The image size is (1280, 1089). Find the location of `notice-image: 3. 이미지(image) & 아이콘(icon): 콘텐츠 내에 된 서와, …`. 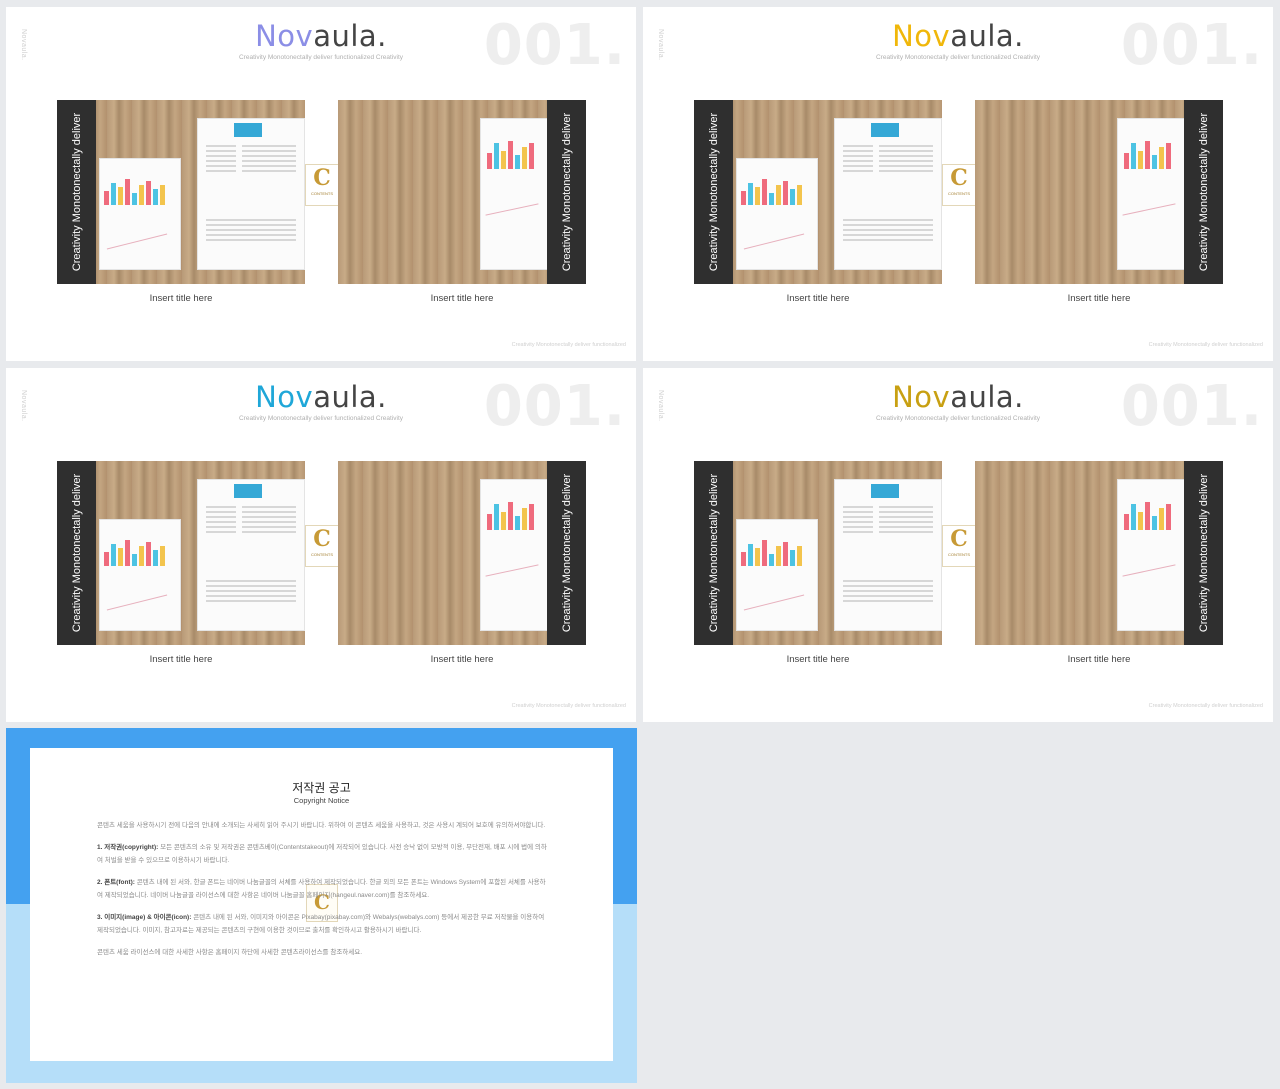

notice-image: 3. 이미지(image) & 아이콘(icon): 콘텐츠 내에 된 서와, … is located at coordinates (322, 924).